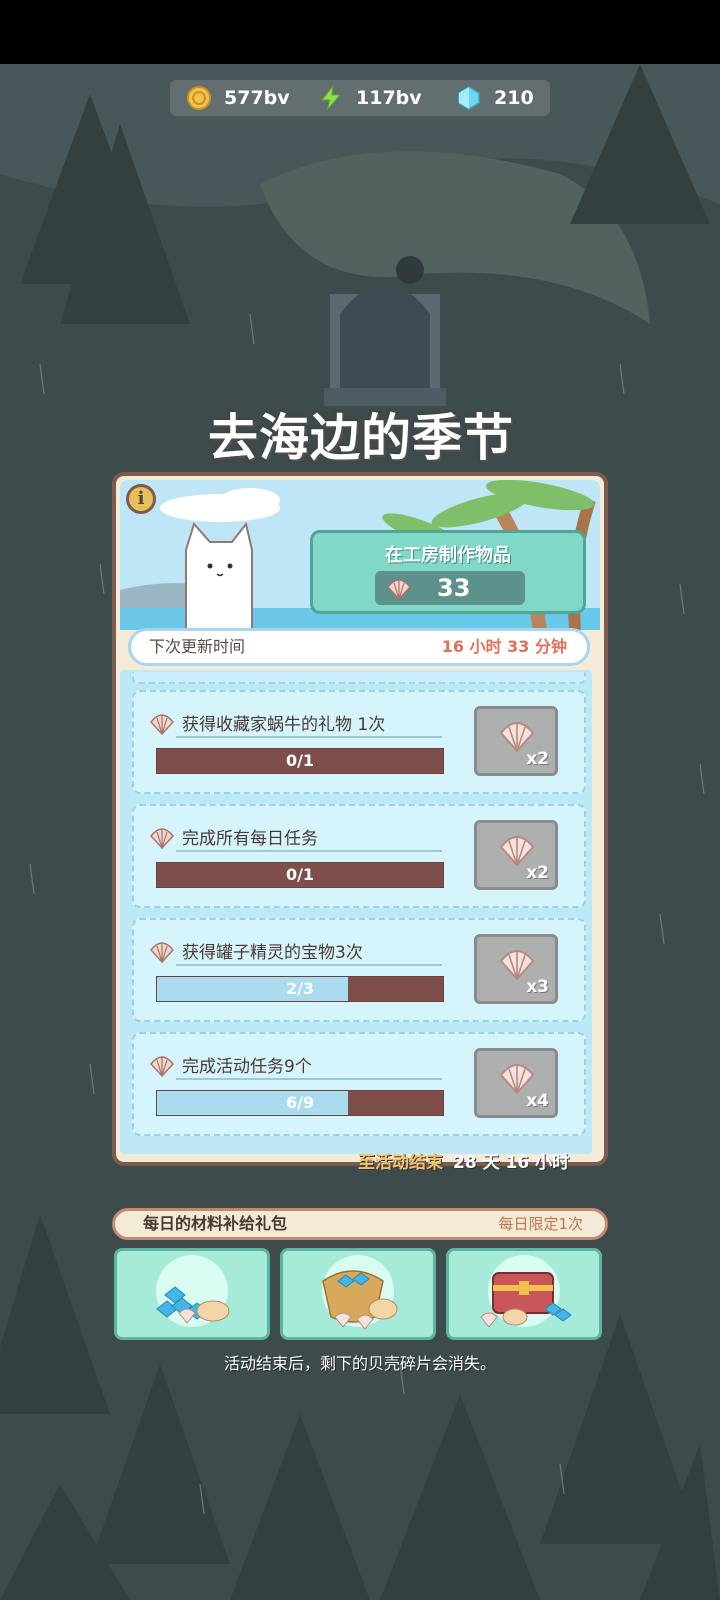  I want to click on footer-note: 活动结束后，剩下的贝壳碎片会消失。, so click(359, 1363).